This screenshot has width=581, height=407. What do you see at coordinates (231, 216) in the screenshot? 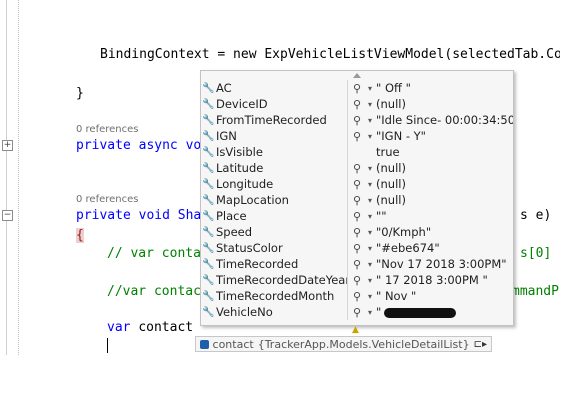
I see `property-name: Place` at bounding box center [231, 216].